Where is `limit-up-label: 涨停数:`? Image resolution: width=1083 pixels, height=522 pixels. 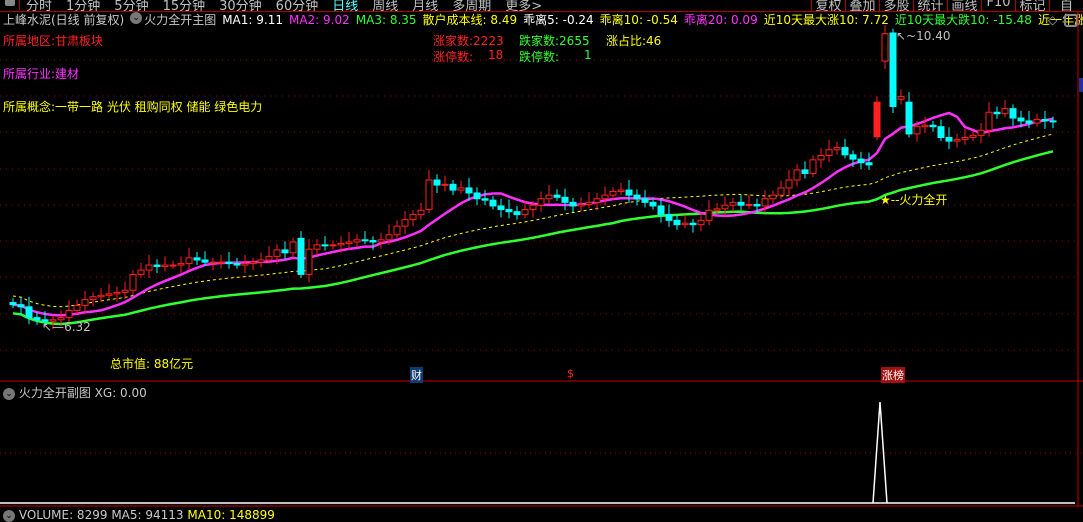
limit-up-label: 涨停数: is located at coordinates (453, 57).